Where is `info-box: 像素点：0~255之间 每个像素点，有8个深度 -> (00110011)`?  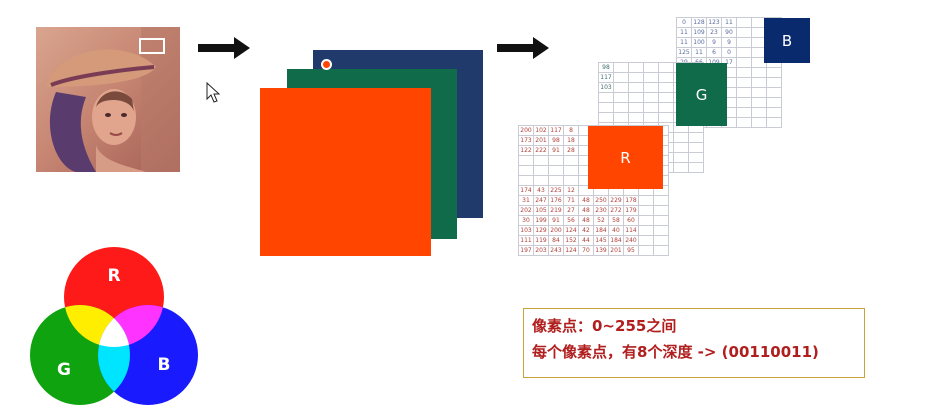 info-box: 像素点：0~255之间 每个像素点，有8个深度 -> (00110011) is located at coordinates (694, 343).